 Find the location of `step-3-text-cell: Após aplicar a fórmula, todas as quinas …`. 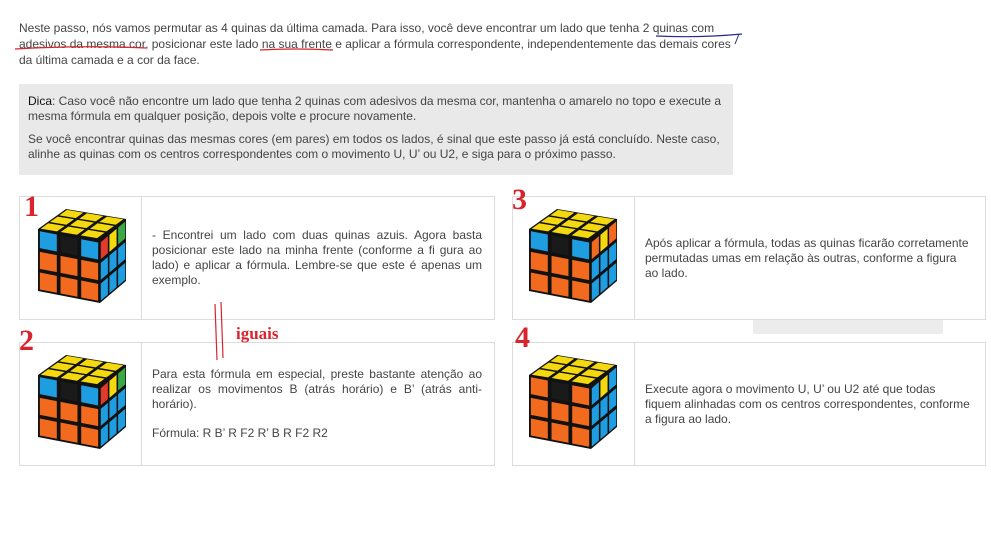

step-3-text-cell: Após aplicar a fórmula, todas as quinas … is located at coordinates (809, 258).